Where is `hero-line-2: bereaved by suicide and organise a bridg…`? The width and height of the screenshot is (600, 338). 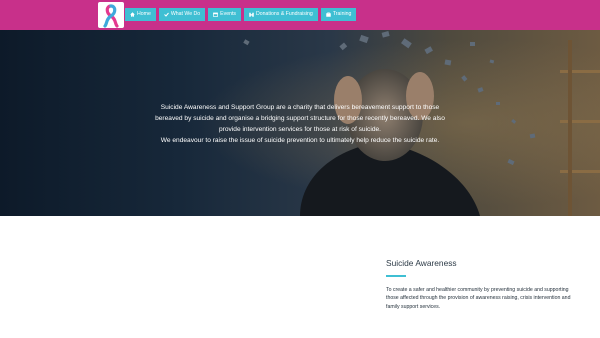 hero-line-2: bereaved by suicide and organise a bridg… is located at coordinates (300, 118).